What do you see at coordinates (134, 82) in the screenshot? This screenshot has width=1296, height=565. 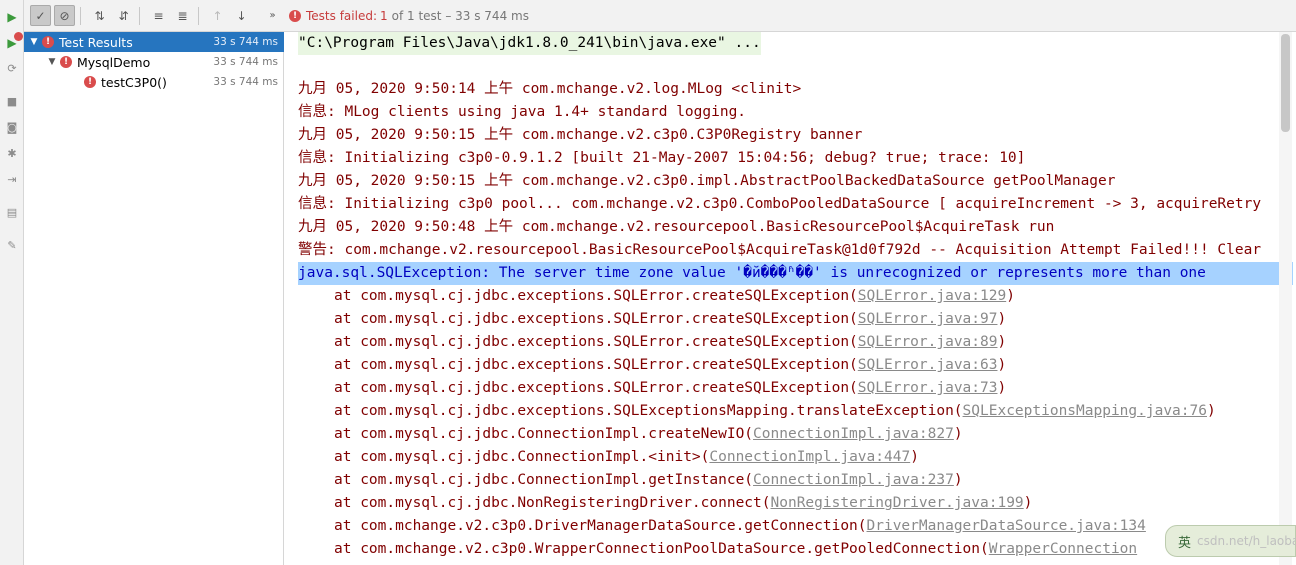 I see `tree-item-label: testC3P0()` at bounding box center [134, 82].